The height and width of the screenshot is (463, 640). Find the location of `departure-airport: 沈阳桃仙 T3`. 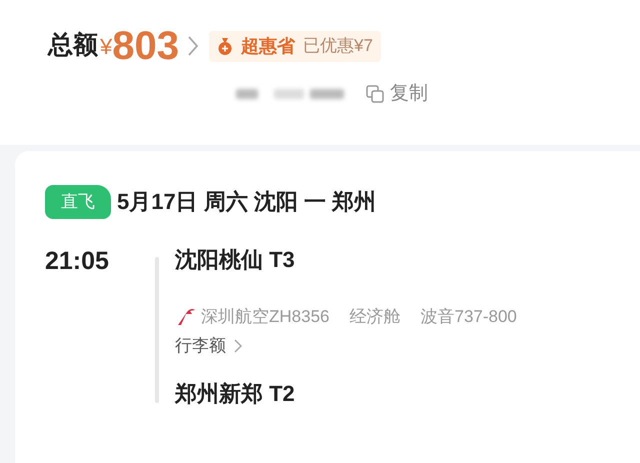

departure-airport: 沈阳桃仙 T3 is located at coordinates (235, 260).